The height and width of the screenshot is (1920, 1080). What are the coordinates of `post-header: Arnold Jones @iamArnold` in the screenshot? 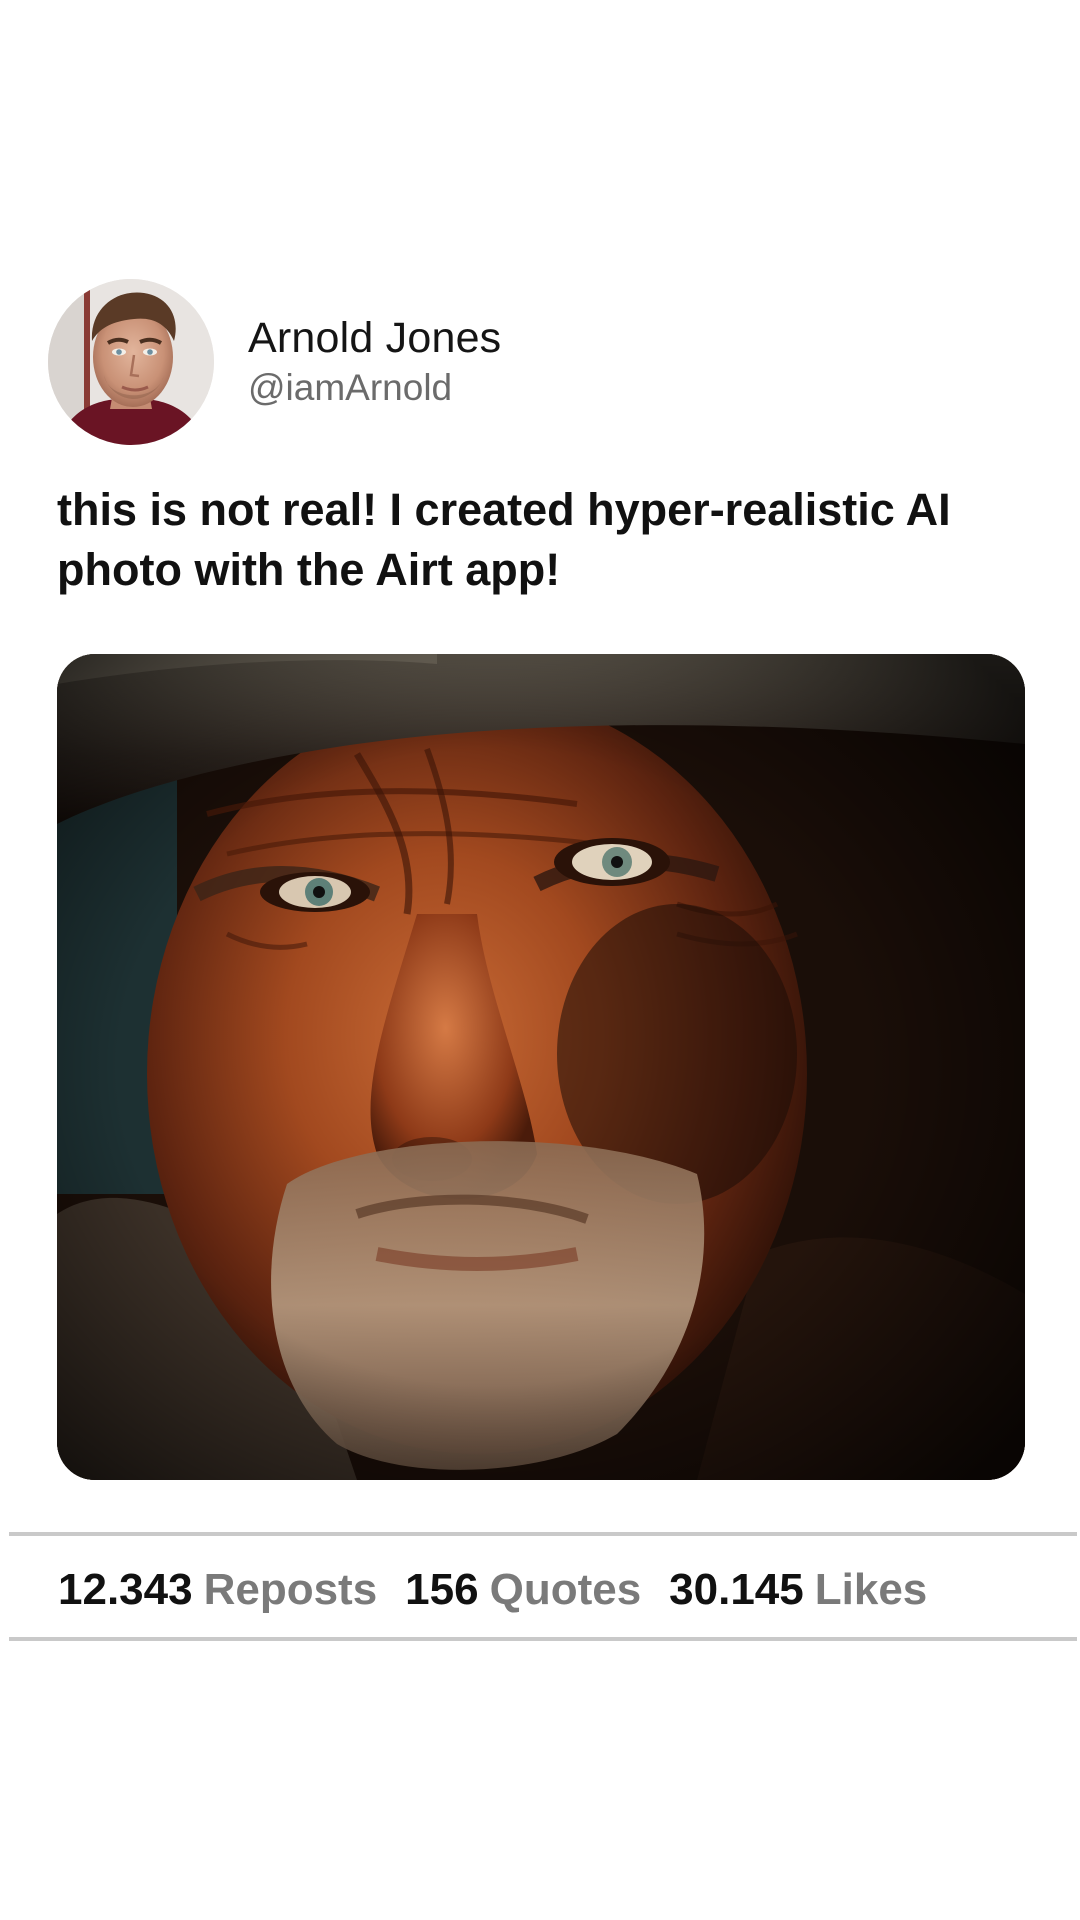 It's located at (274, 362).